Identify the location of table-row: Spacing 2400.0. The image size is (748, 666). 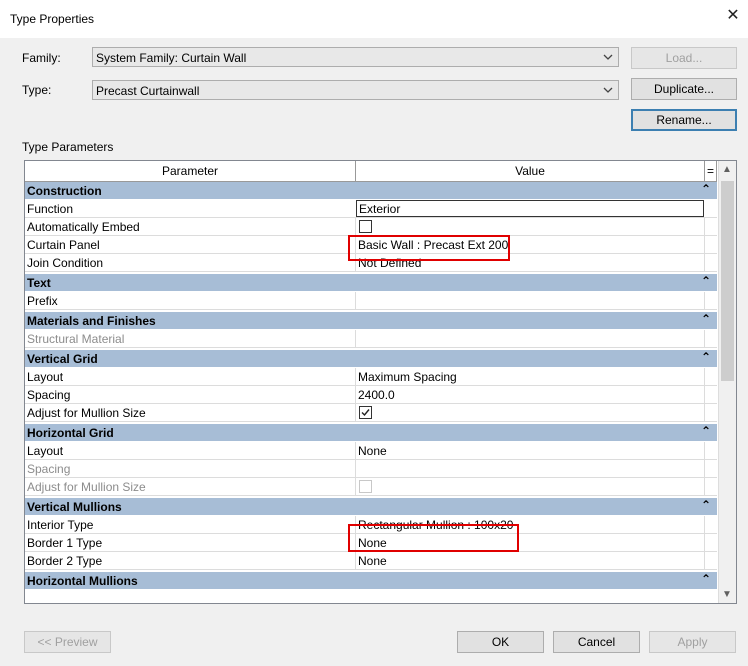
(371, 395).